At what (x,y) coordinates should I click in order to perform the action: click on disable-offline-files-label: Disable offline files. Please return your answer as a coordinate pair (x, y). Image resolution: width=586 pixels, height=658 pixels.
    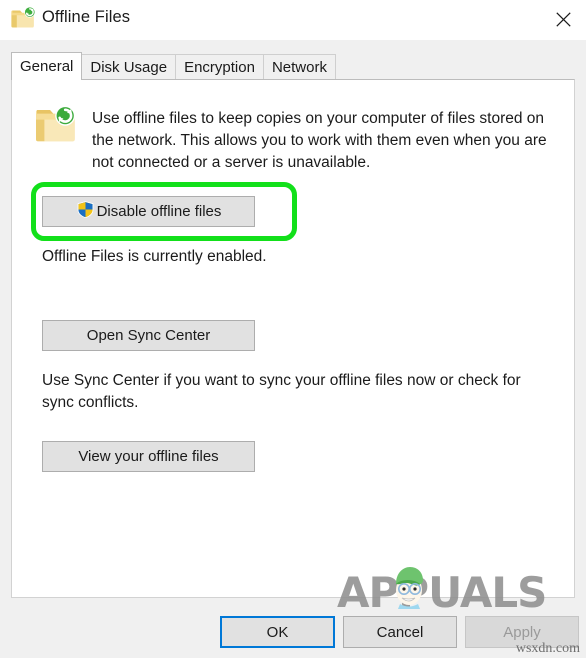
    Looking at the image, I should click on (159, 211).